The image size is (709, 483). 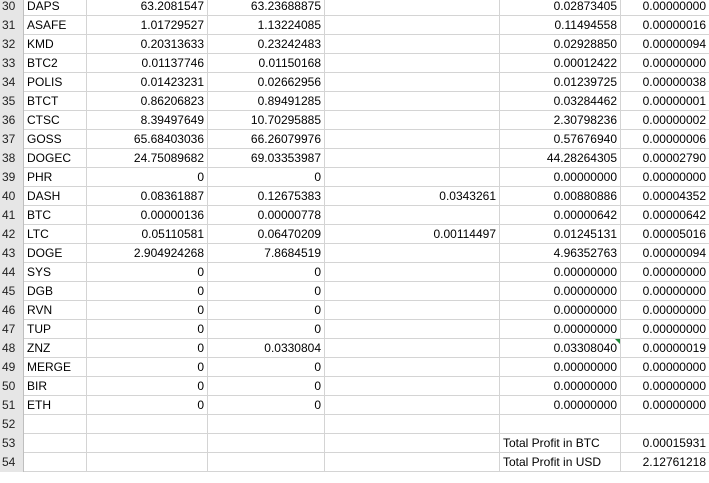 I want to click on profit-btc-cell: 0.00004352, so click(x=665, y=196).